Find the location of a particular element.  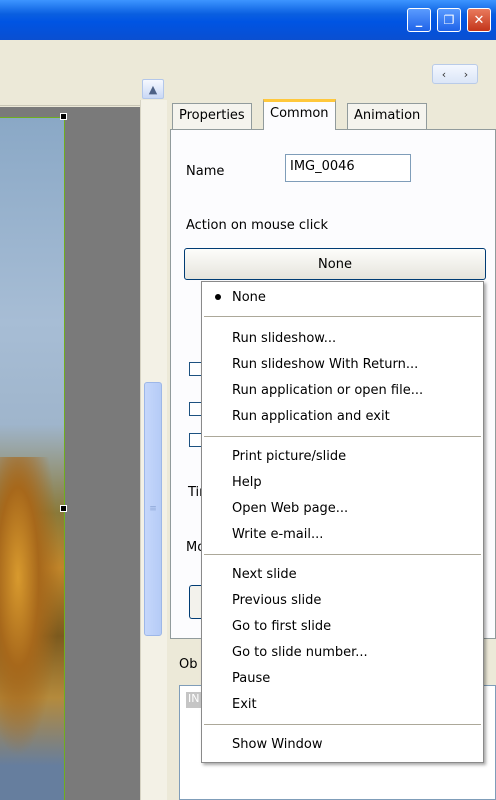

tab-scroll-arrows: ‹ › is located at coordinates (455, 74).